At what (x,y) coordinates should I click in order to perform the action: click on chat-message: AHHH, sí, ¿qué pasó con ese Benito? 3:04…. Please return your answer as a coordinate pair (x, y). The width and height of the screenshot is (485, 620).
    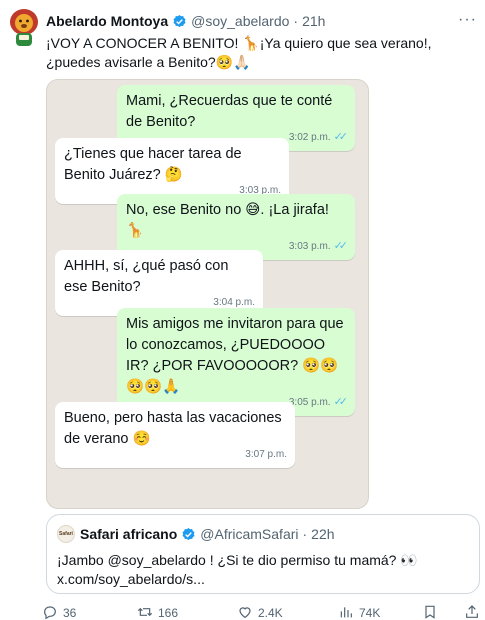
    Looking at the image, I should click on (159, 283).